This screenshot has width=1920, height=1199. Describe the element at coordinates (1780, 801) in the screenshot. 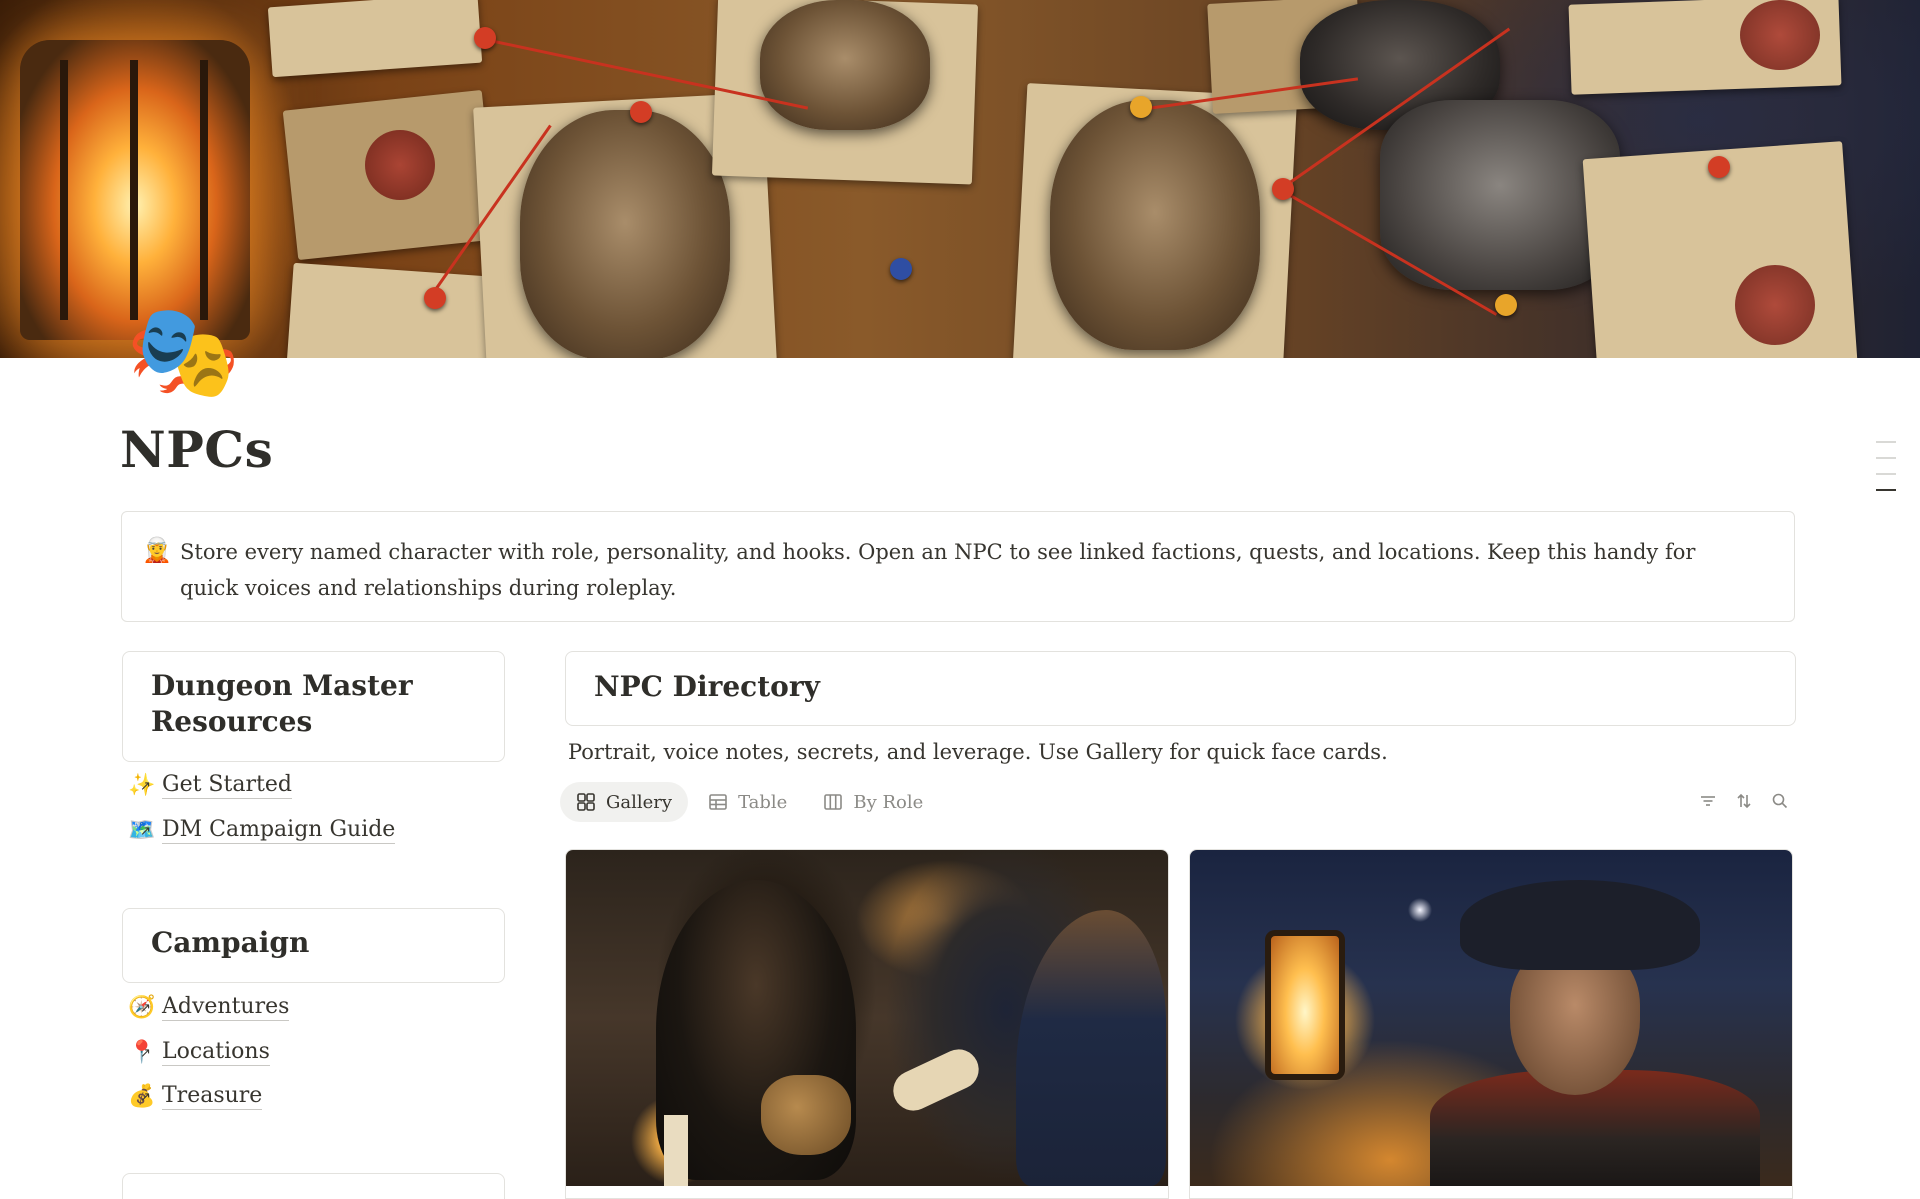

I see `search-icon` at that location.